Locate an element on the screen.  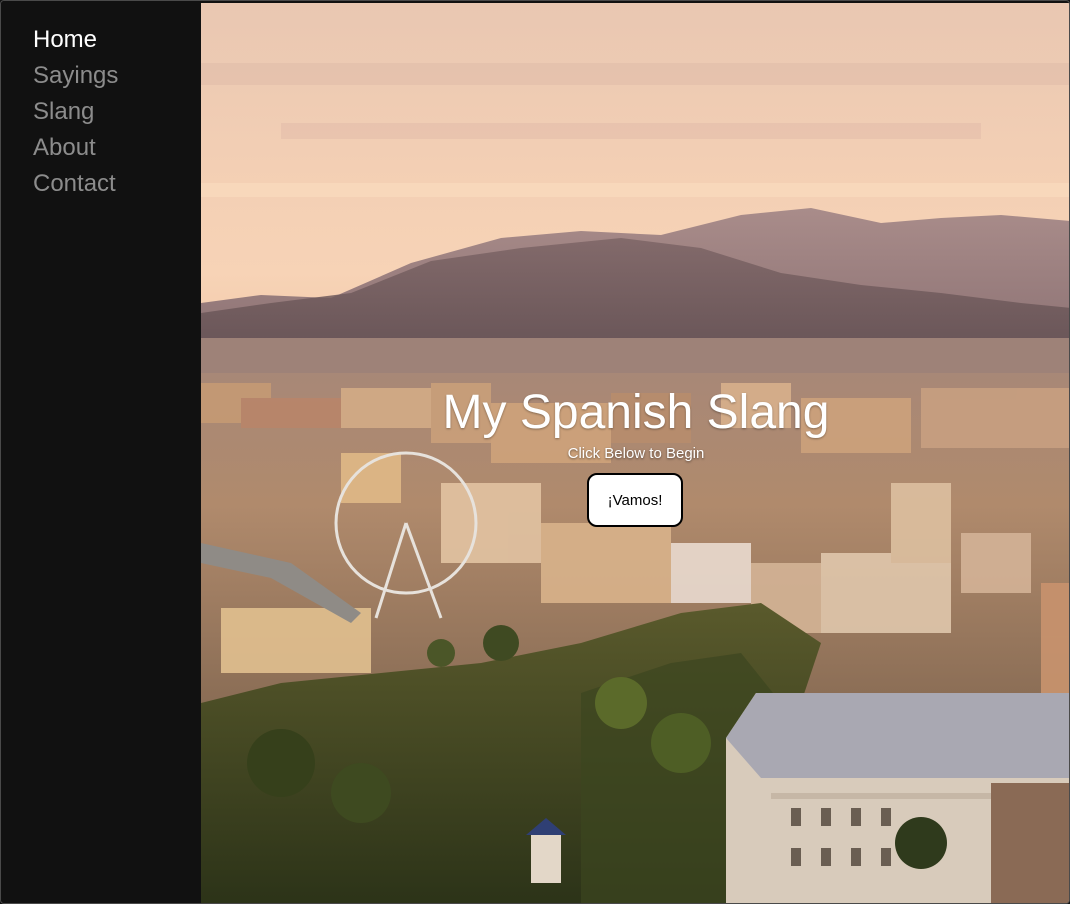
nav-item-sayings: Sayings is located at coordinates (117, 76).